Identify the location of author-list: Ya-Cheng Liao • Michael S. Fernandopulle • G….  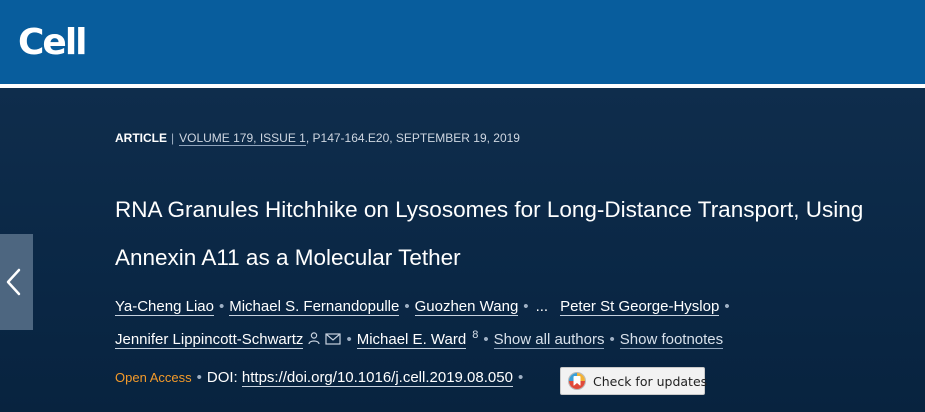
(510, 323).